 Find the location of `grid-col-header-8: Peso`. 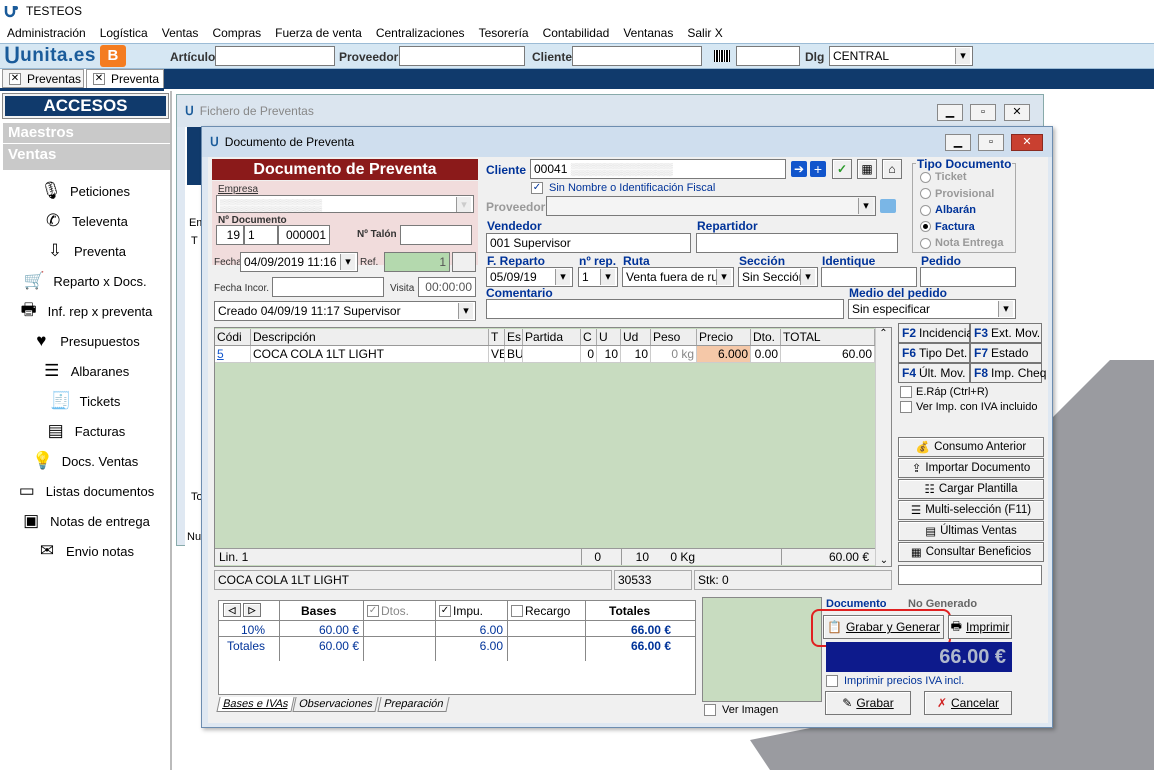

grid-col-header-8: Peso is located at coordinates (674, 337).